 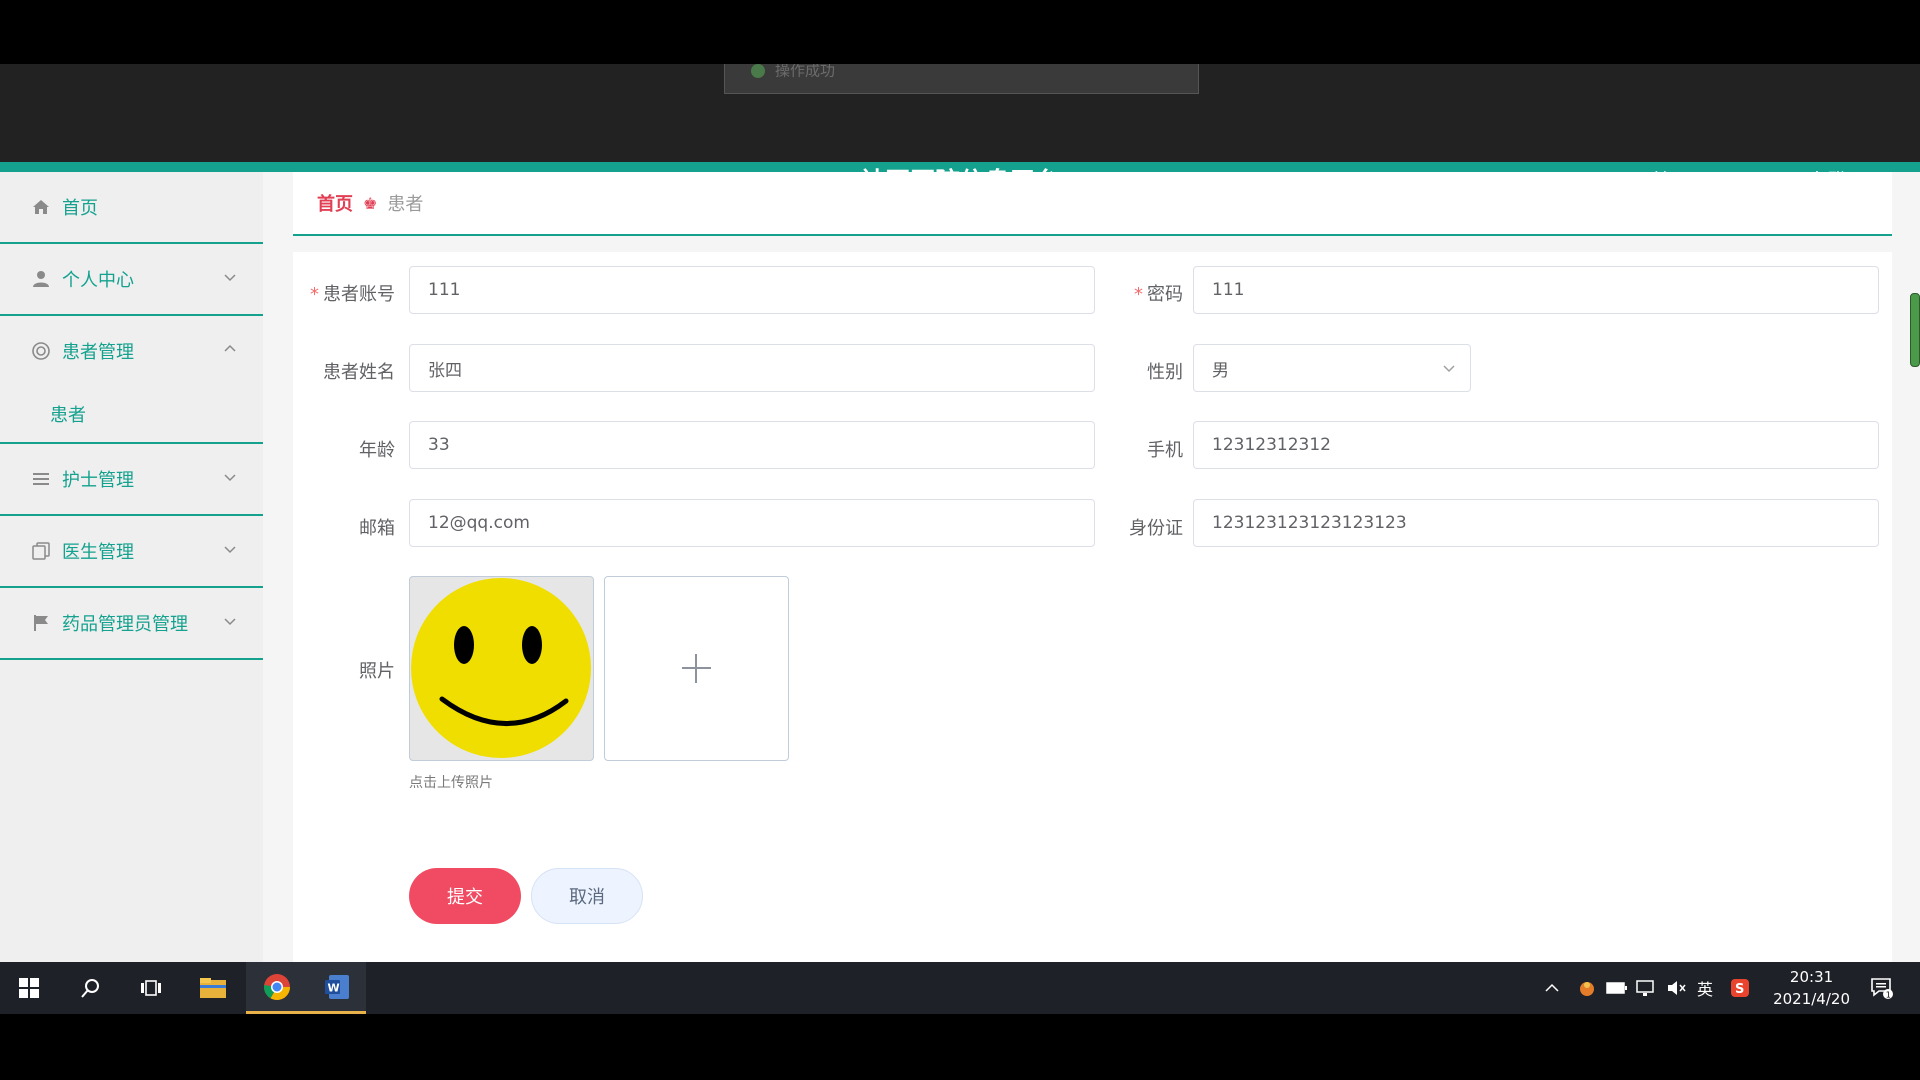 What do you see at coordinates (1158, 294) in the screenshot?
I see `password-label: * 密码` at bounding box center [1158, 294].